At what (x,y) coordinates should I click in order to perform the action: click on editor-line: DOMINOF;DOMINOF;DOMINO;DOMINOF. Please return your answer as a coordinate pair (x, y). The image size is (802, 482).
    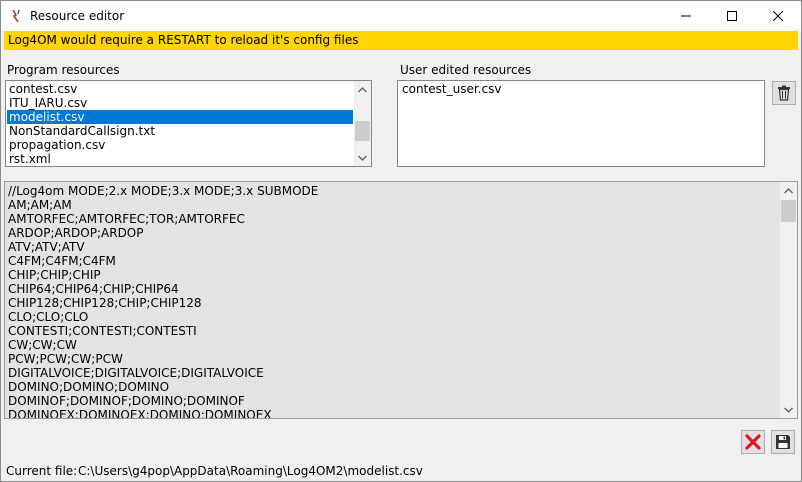
    Looking at the image, I should click on (126, 401).